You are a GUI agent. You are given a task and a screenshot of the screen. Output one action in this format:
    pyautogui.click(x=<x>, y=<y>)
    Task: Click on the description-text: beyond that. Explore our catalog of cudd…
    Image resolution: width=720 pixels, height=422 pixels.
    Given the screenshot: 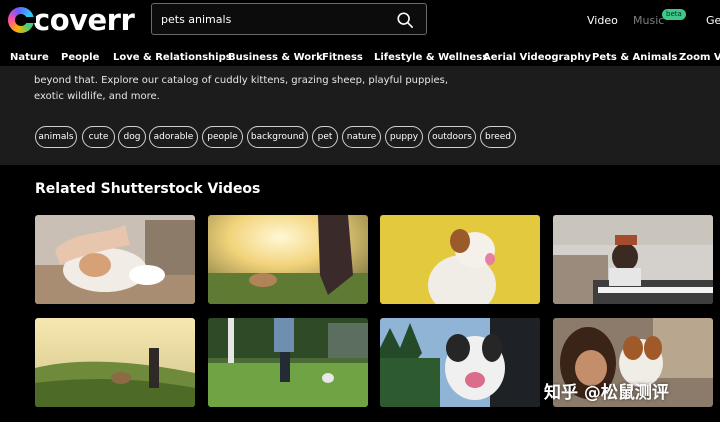 What is the action you would take?
    pyautogui.click(x=249, y=89)
    